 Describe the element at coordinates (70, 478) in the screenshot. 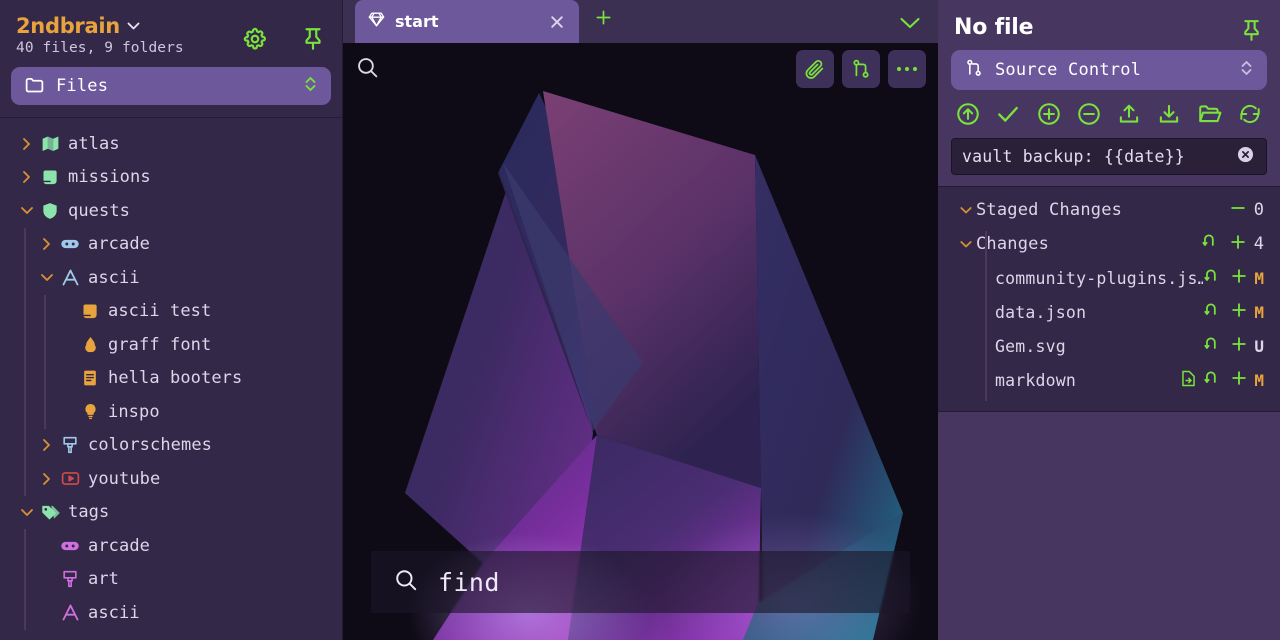

I see `youtube-icon` at that location.